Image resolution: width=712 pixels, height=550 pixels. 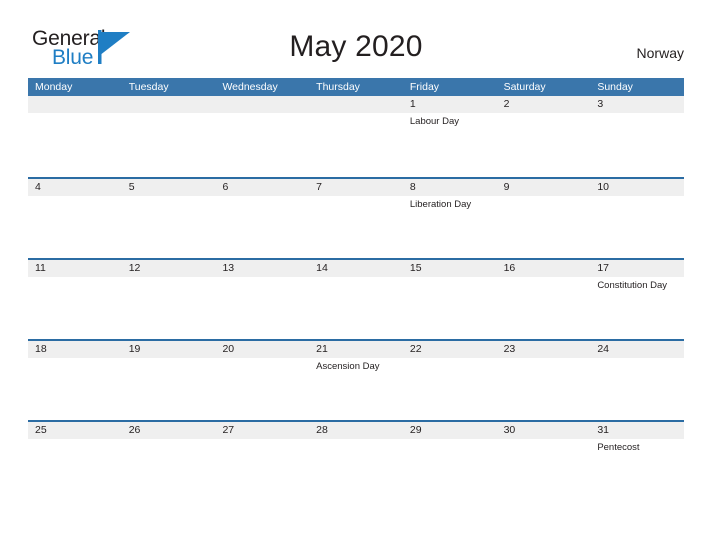 What do you see at coordinates (134, 349) in the screenshot?
I see `day-number: 19` at bounding box center [134, 349].